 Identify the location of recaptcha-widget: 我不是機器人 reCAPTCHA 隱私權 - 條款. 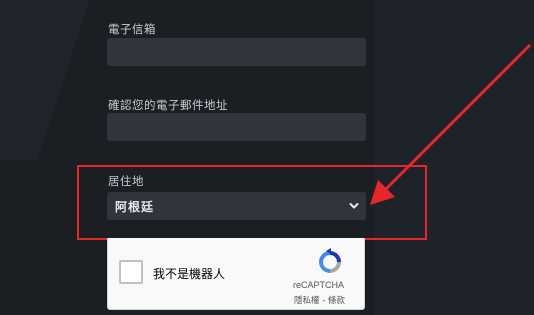
(236, 274).